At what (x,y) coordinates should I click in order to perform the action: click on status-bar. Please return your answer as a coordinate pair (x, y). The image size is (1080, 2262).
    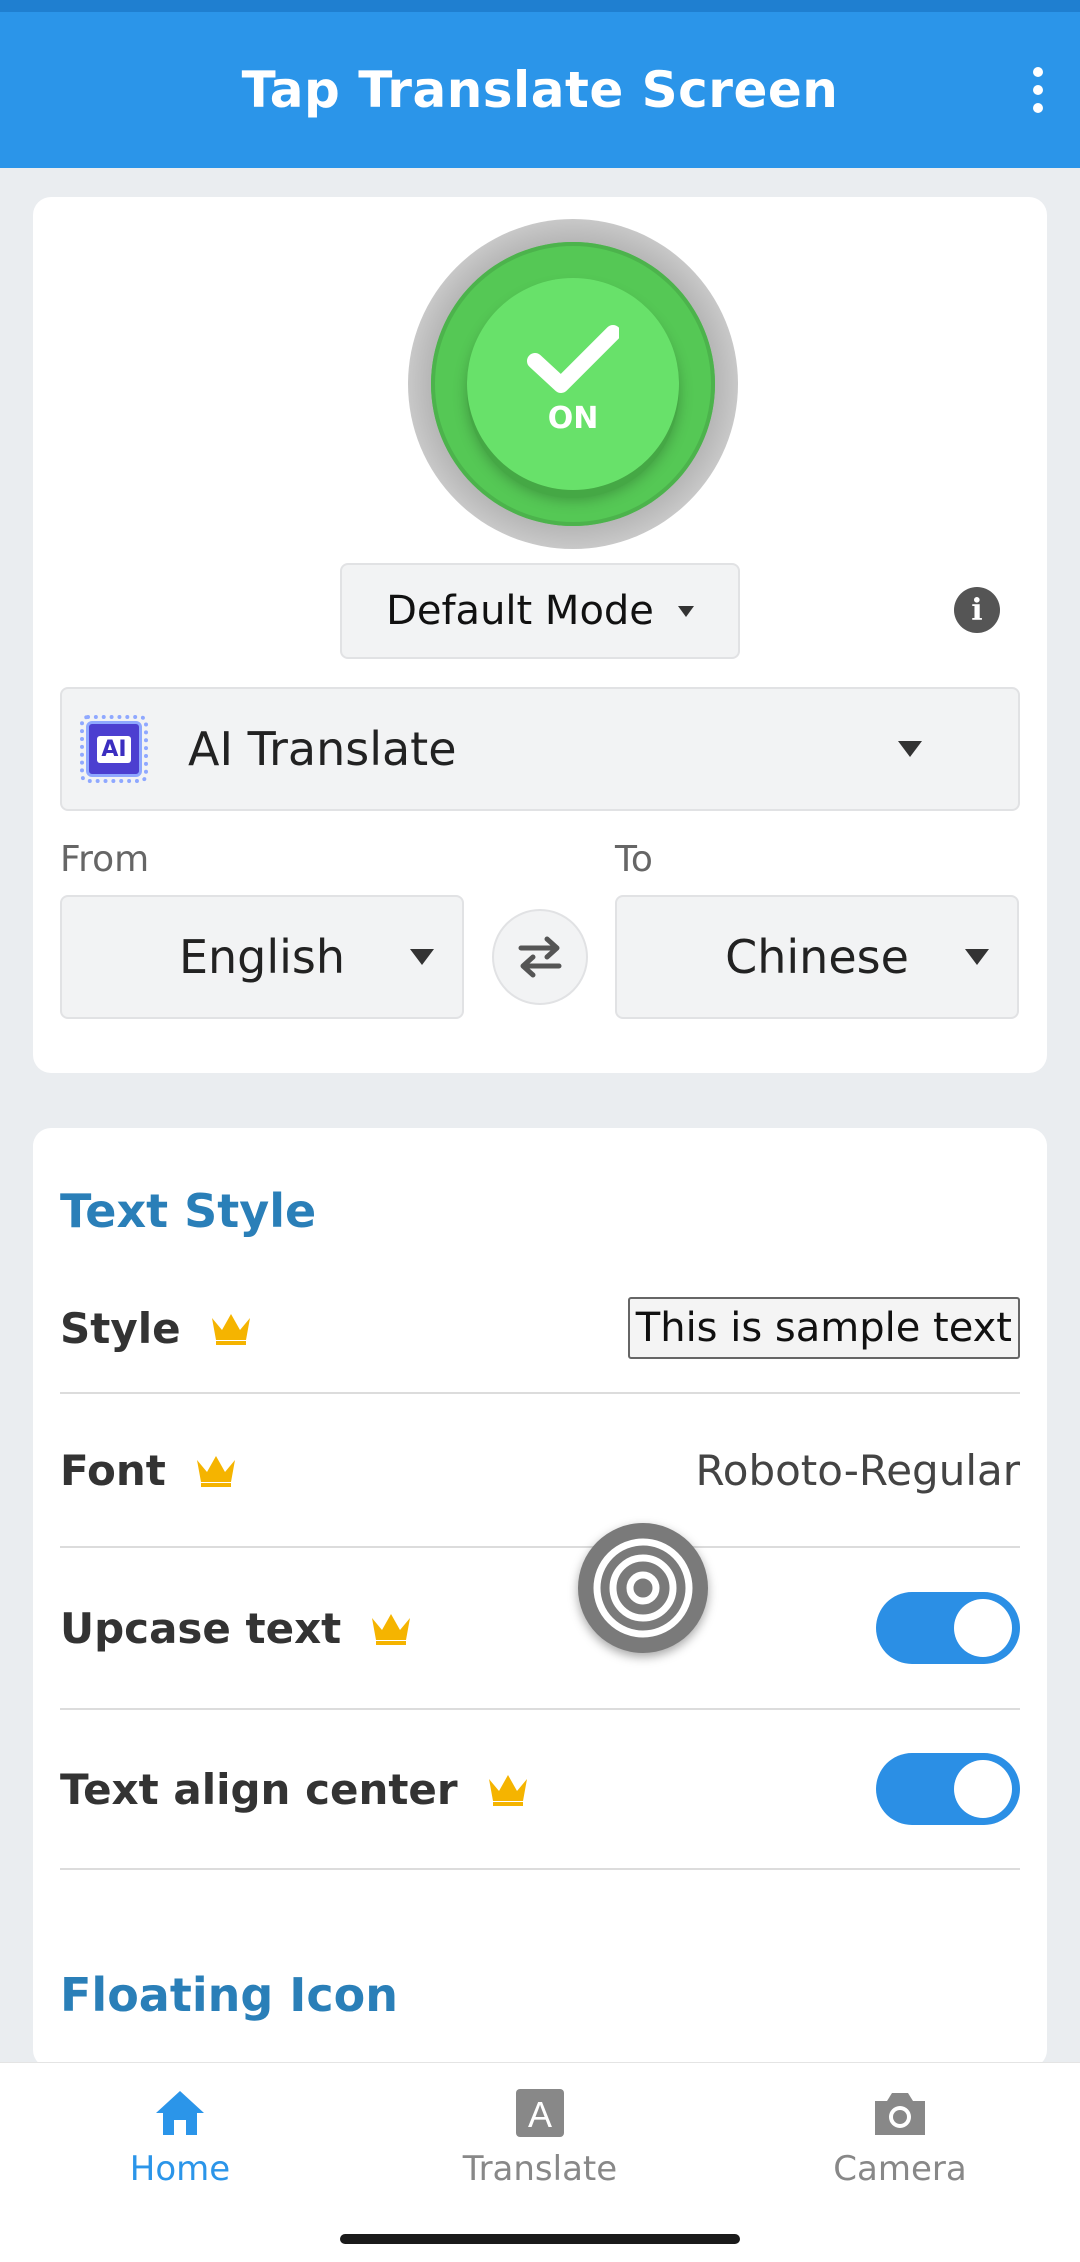
    Looking at the image, I should click on (540, 6).